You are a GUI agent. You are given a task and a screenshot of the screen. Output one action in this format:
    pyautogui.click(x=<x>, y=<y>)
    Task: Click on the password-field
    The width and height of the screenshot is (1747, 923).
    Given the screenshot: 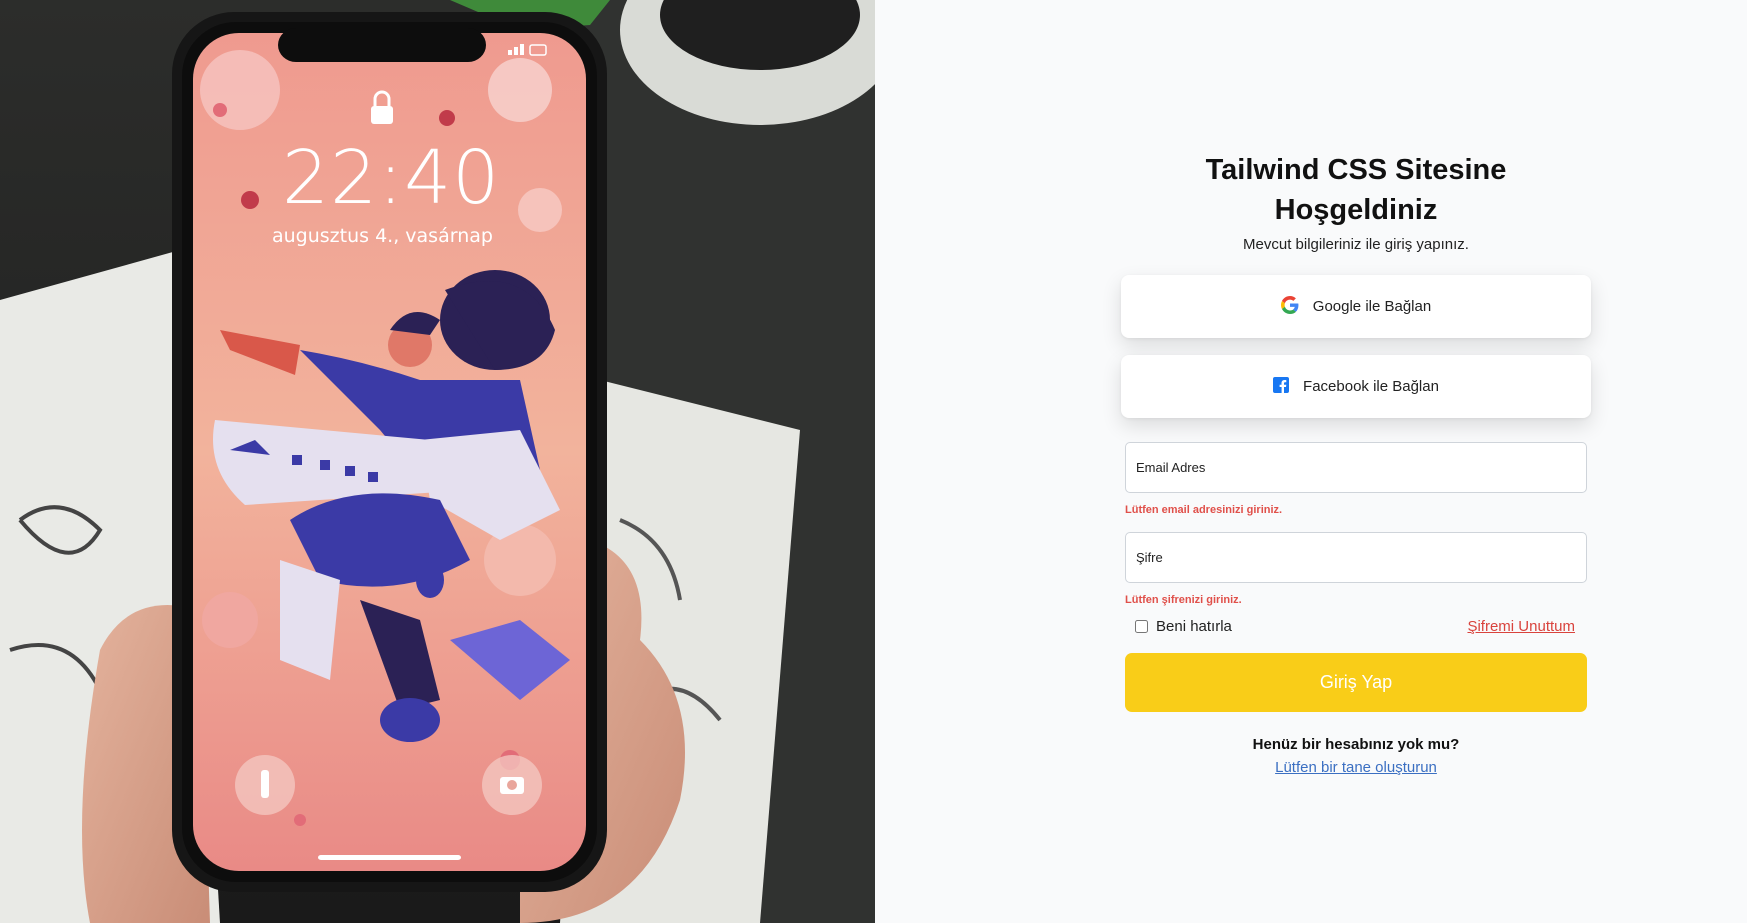 What is the action you would take?
    pyautogui.click(x=1356, y=557)
    